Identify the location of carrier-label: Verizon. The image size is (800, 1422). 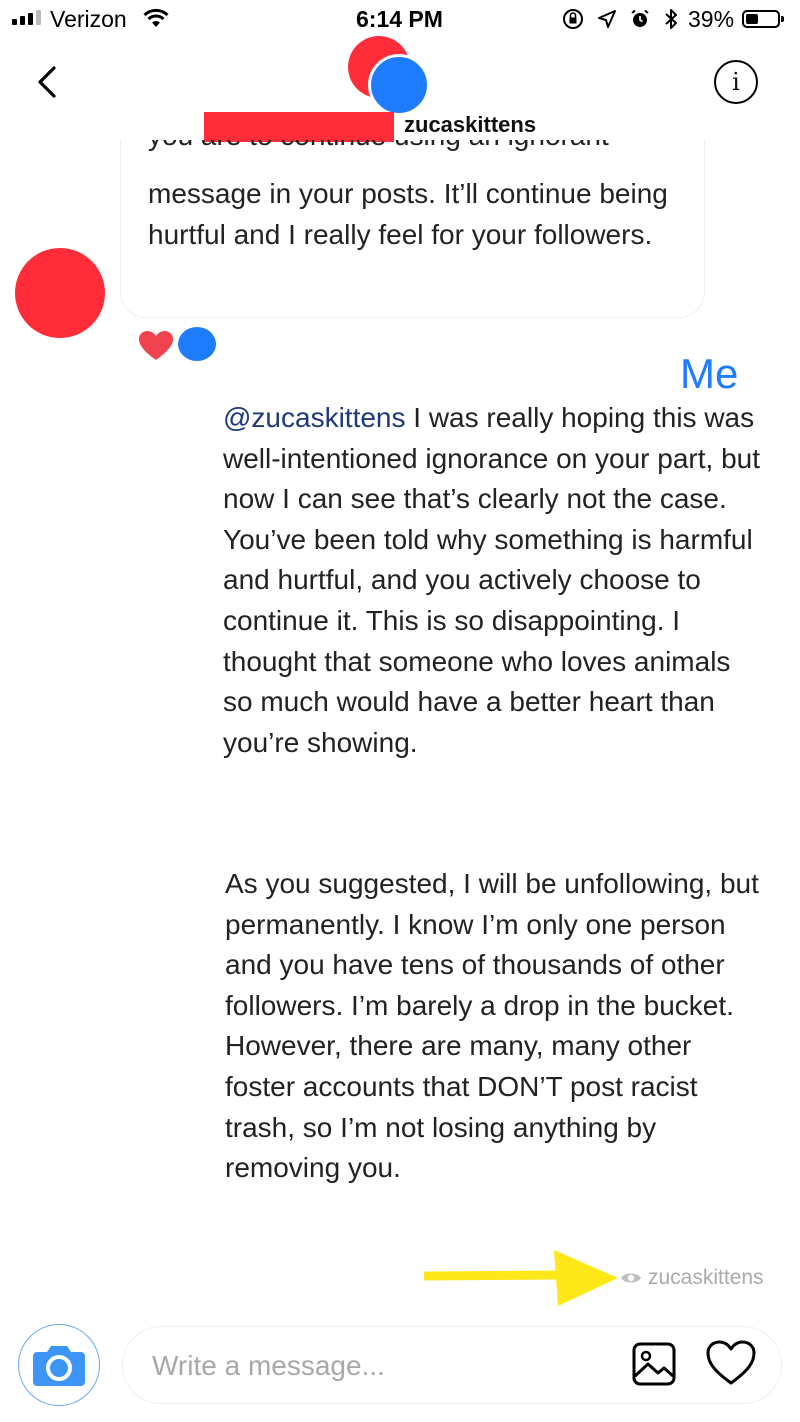
(88, 19).